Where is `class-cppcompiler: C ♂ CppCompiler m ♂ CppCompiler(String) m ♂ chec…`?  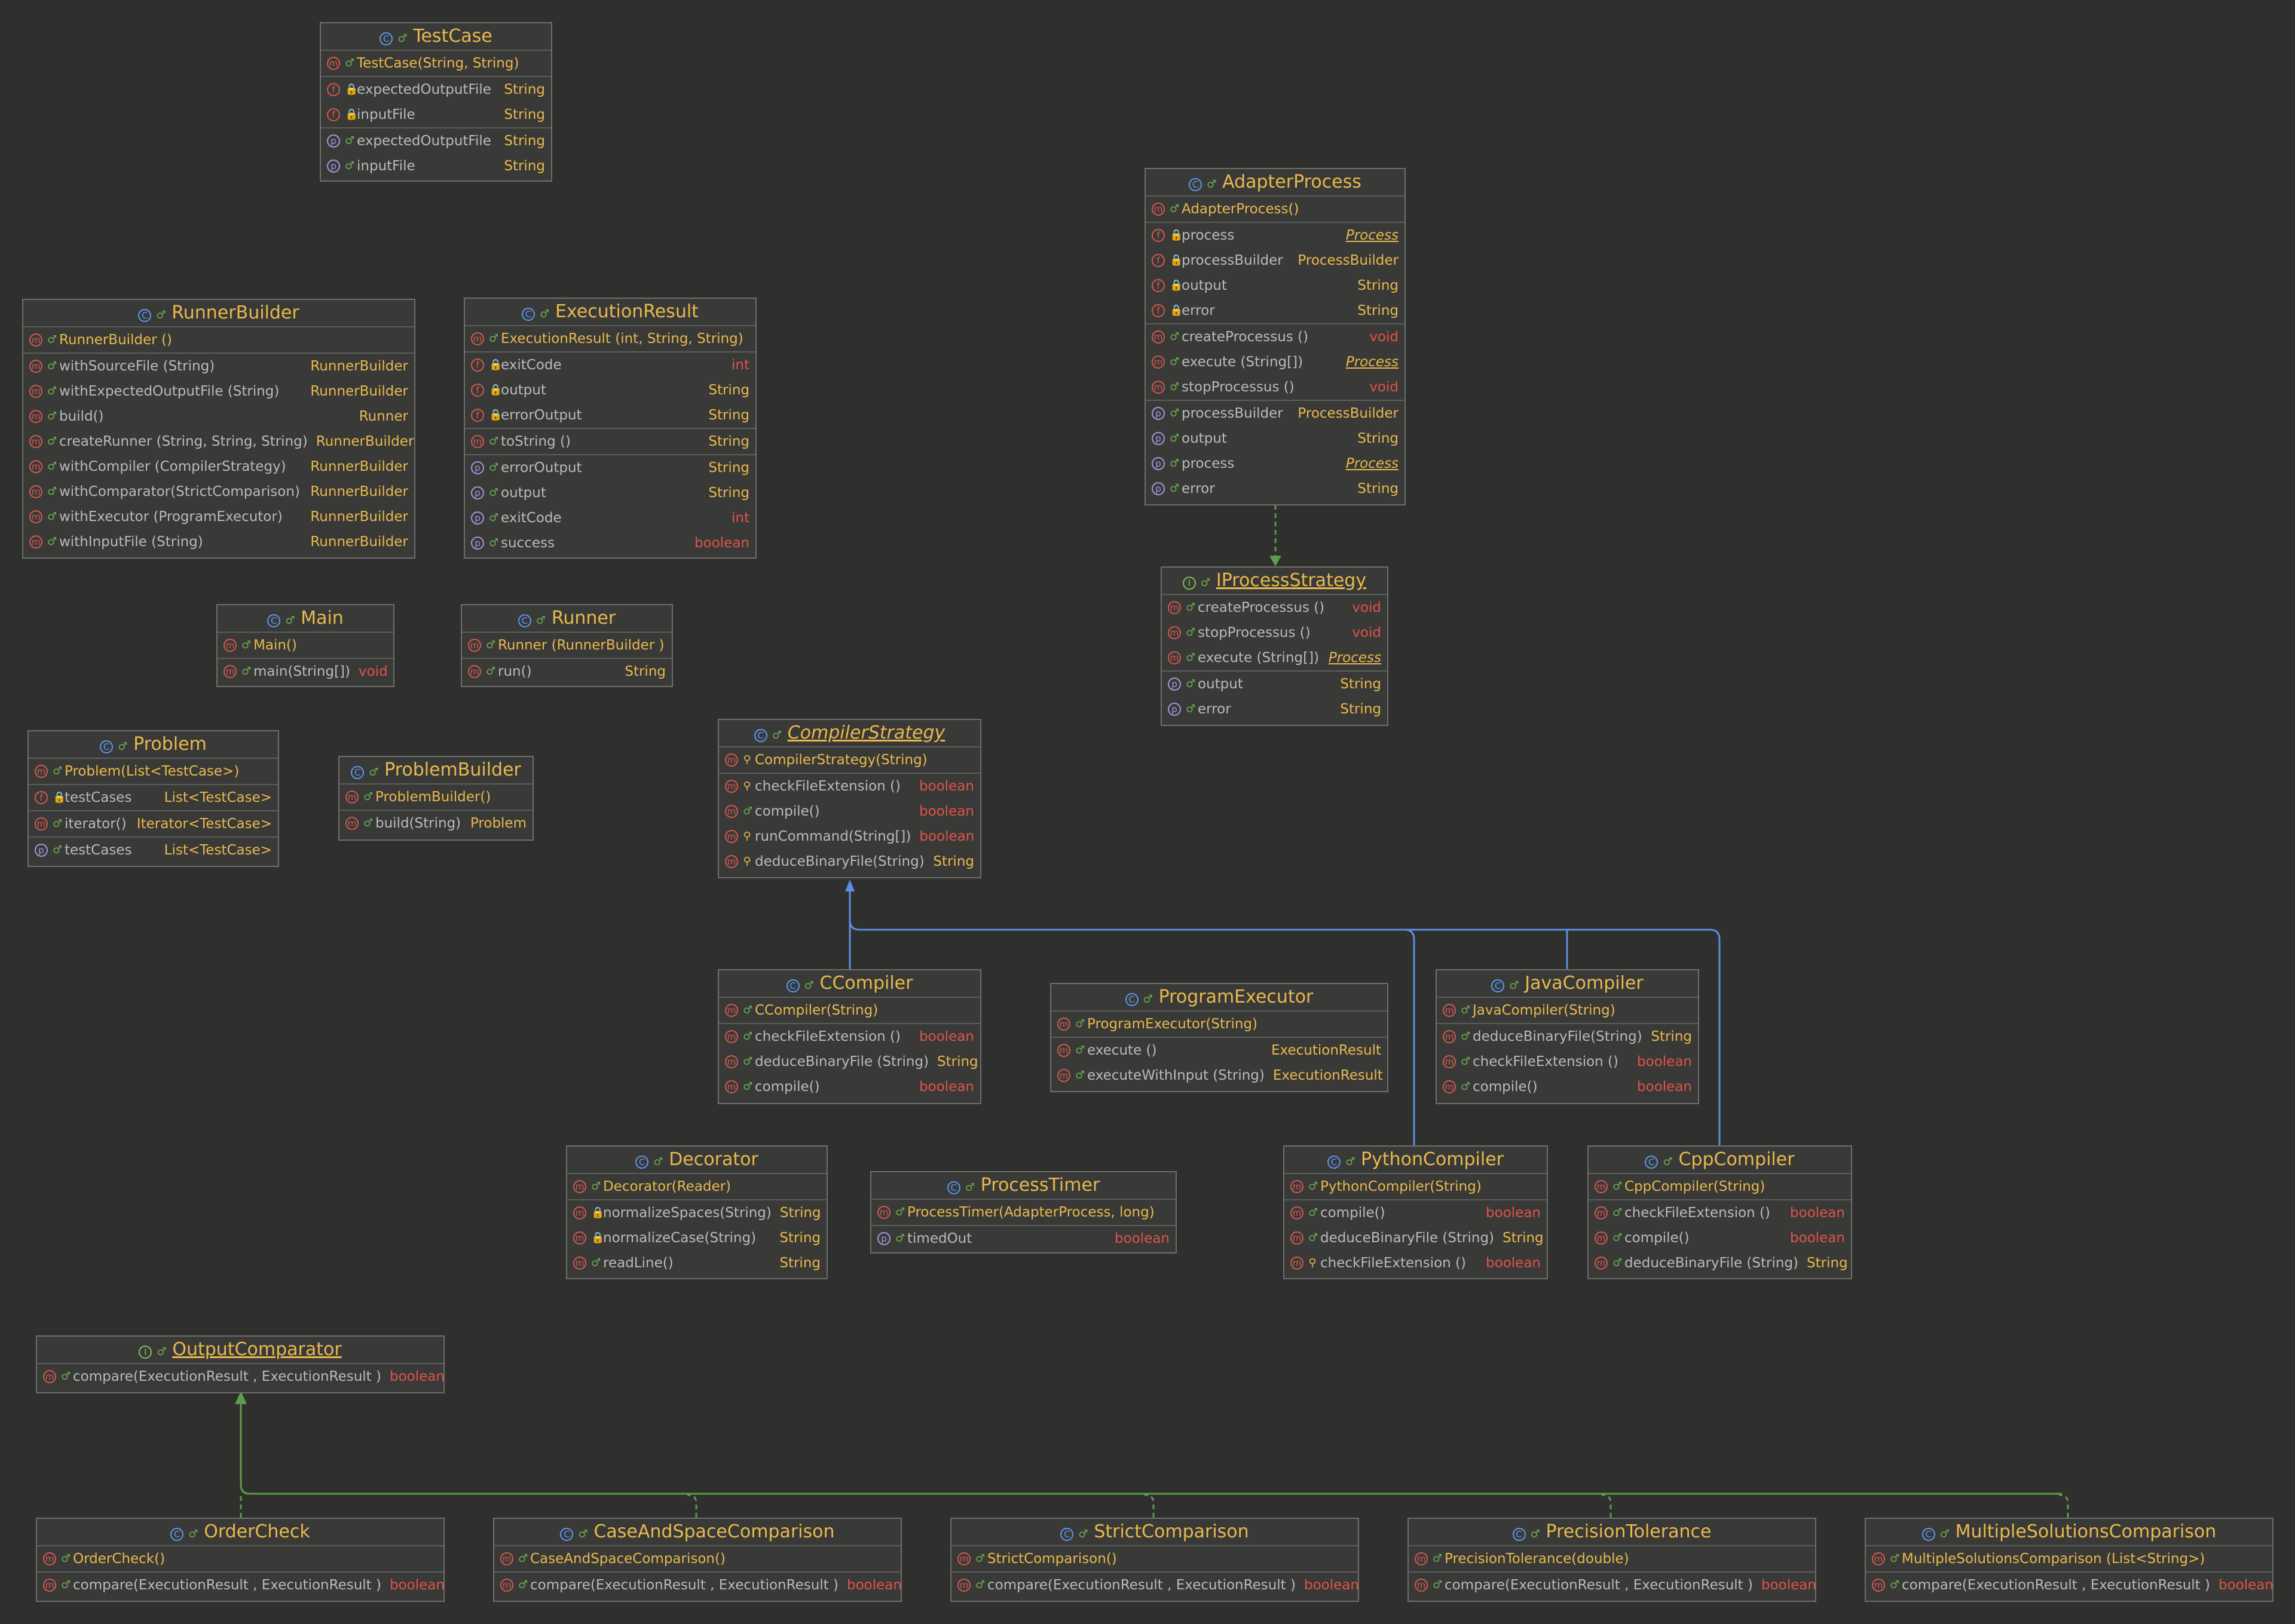 class-cppcompiler: C ♂ CppCompiler m ♂ CppCompiler(String) m ♂ chec… is located at coordinates (1720, 1212).